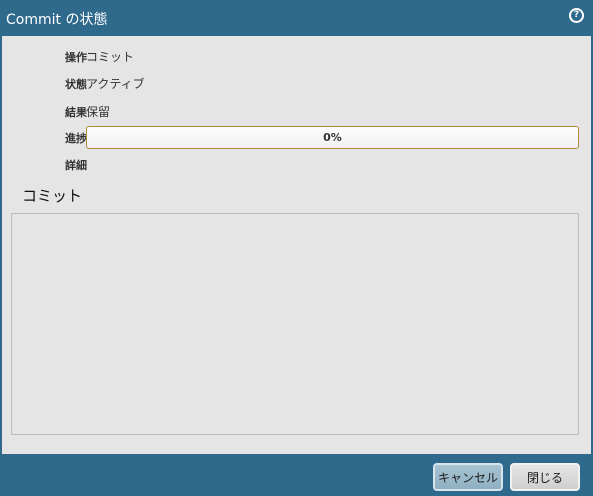  What do you see at coordinates (76, 165) in the screenshot?
I see `details-label: 詳細` at bounding box center [76, 165].